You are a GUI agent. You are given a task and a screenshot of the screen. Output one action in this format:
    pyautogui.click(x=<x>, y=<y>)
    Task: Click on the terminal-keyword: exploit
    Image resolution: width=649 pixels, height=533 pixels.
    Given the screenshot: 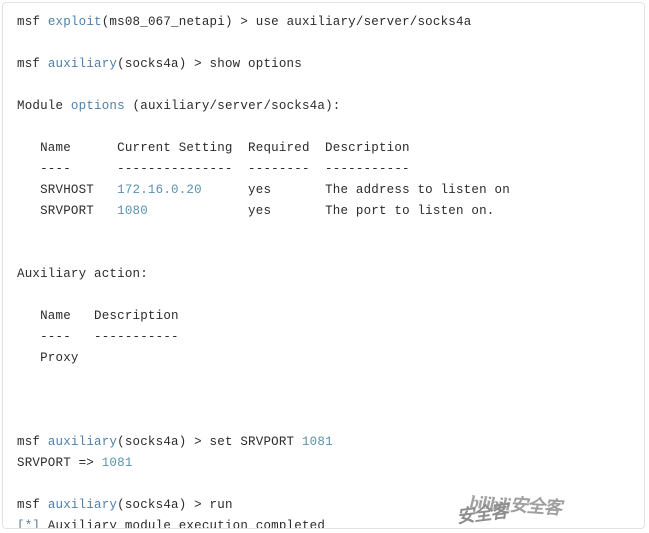 What is the action you would take?
    pyautogui.click(x=74, y=22)
    